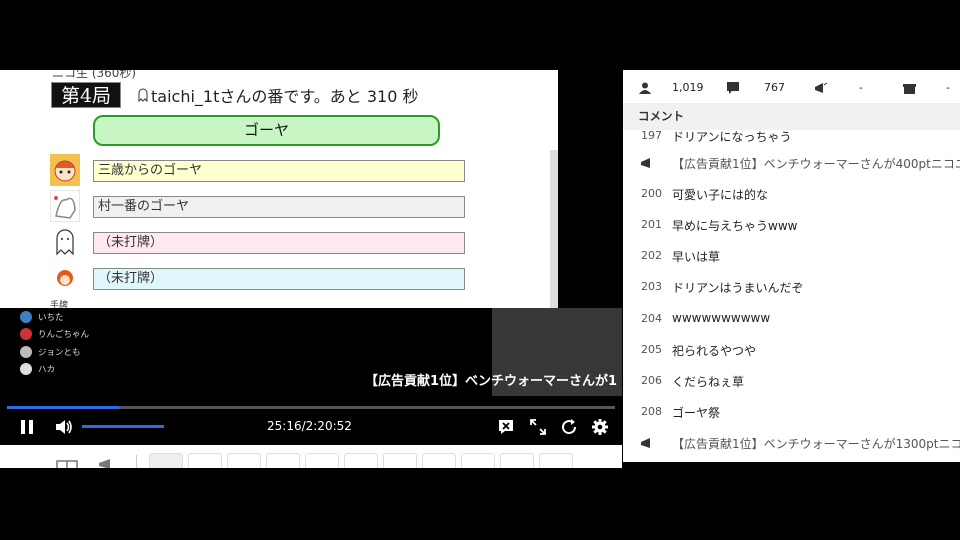 Image resolution: width=960 pixels, height=540 pixels. What do you see at coordinates (651, 349) in the screenshot?
I see `comment-number: 205` at bounding box center [651, 349].